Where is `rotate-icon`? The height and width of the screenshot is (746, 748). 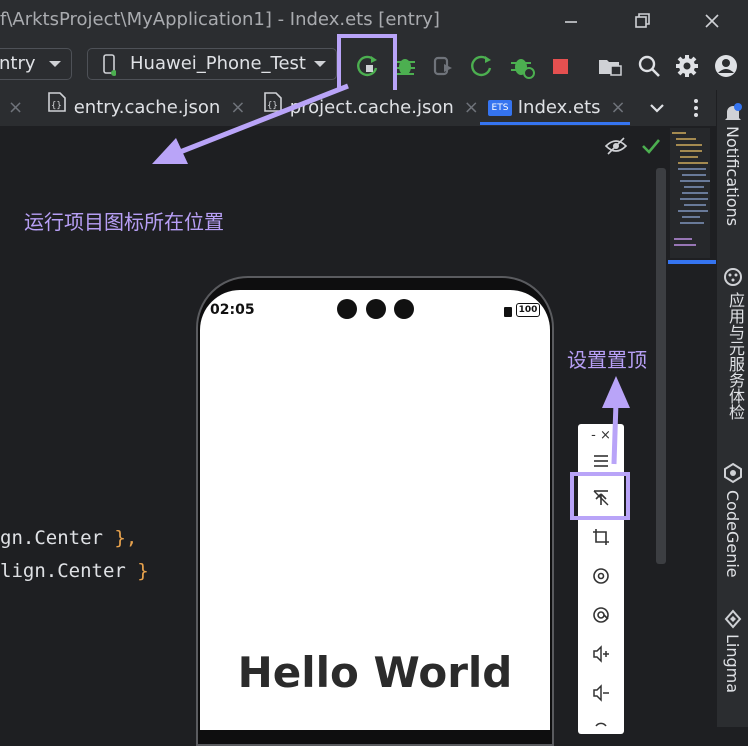
rotate-icon is located at coordinates (601, 578).